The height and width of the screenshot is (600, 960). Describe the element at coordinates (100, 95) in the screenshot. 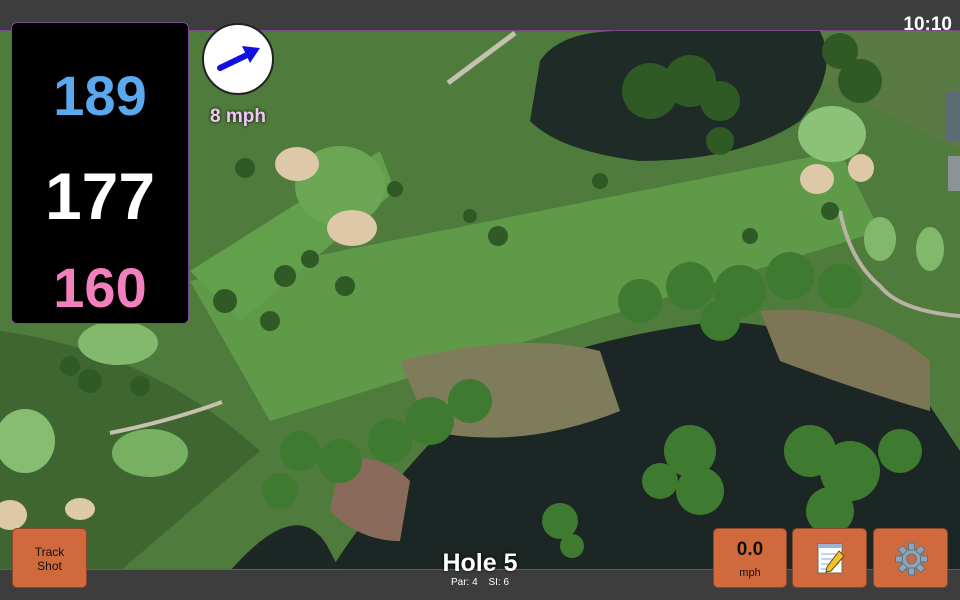

I see `back-distance: 189` at that location.